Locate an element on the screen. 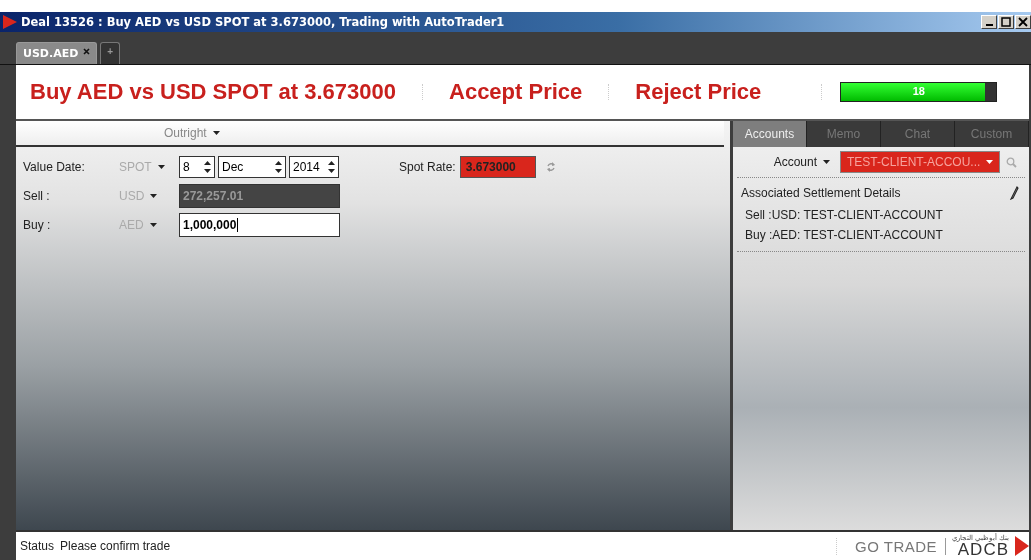 This screenshot has height=560, width=1031. tenor-dropdown: SPOT is located at coordinates (149, 167).